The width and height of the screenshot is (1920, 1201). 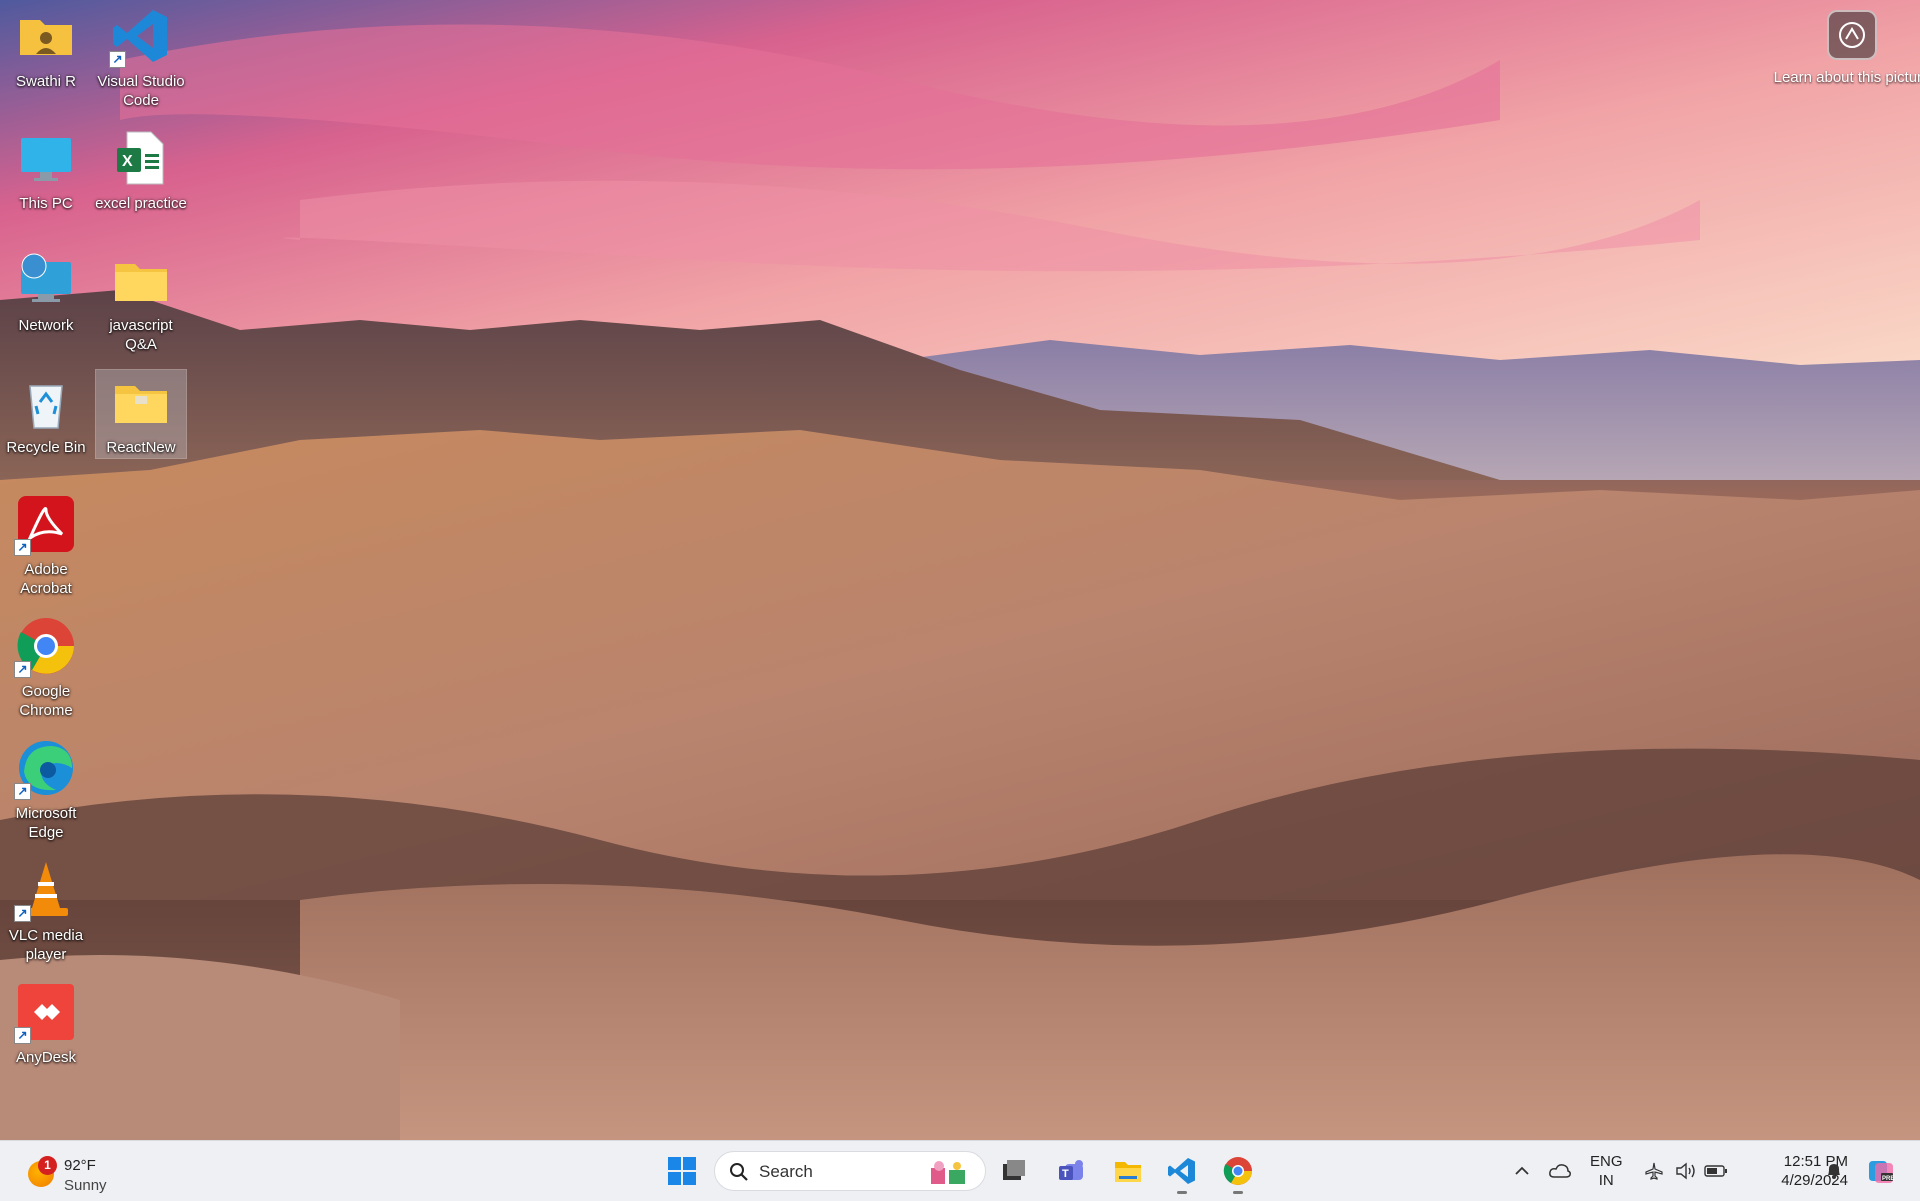 What do you see at coordinates (1606, 1161) in the screenshot?
I see `language-code: ENG` at bounding box center [1606, 1161].